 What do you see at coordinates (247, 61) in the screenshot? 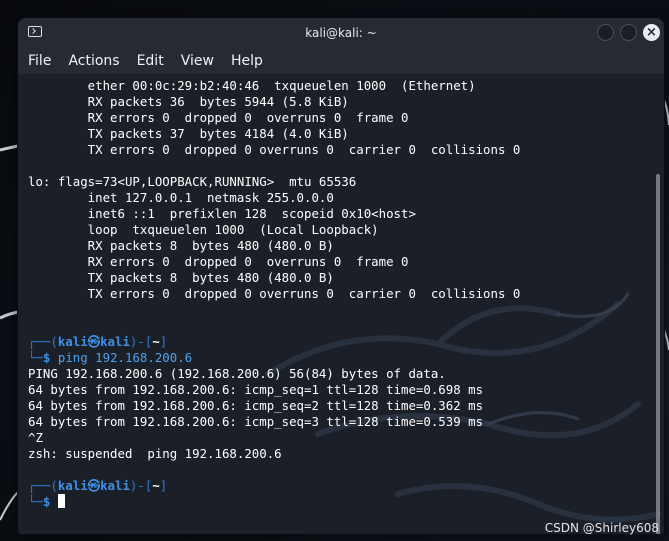
I see `menu-help: Help` at bounding box center [247, 61].